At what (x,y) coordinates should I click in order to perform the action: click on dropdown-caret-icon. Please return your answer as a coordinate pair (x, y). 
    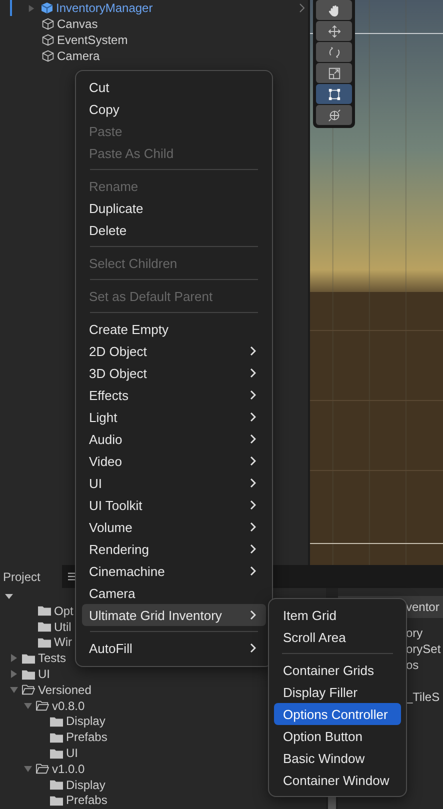
    Looking at the image, I should click on (9, 596).